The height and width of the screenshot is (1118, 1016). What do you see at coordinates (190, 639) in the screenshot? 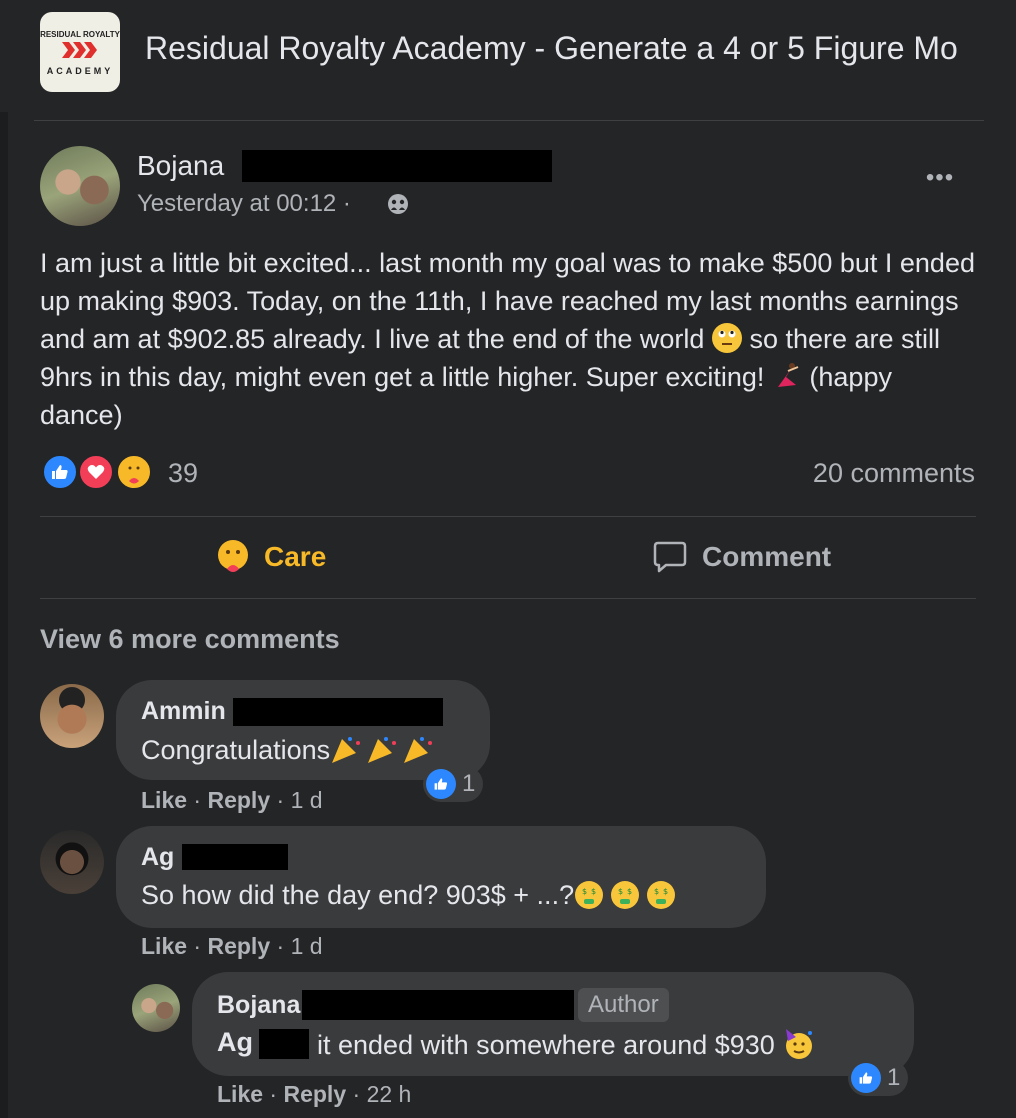
I see `view-more-comments: View 6 more comments` at bounding box center [190, 639].